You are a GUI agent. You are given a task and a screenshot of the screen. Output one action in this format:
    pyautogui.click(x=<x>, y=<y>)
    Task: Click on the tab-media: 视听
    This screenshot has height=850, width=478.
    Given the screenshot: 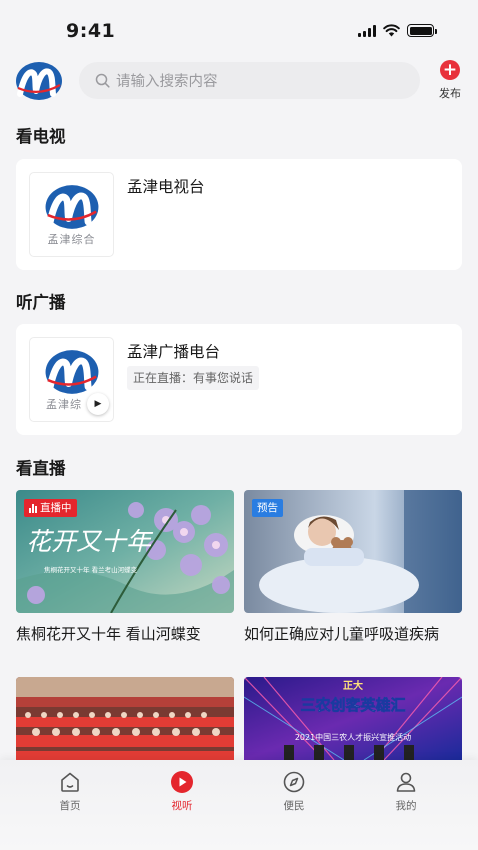 What is the action you would take?
    pyautogui.click(x=182, y=791)
    